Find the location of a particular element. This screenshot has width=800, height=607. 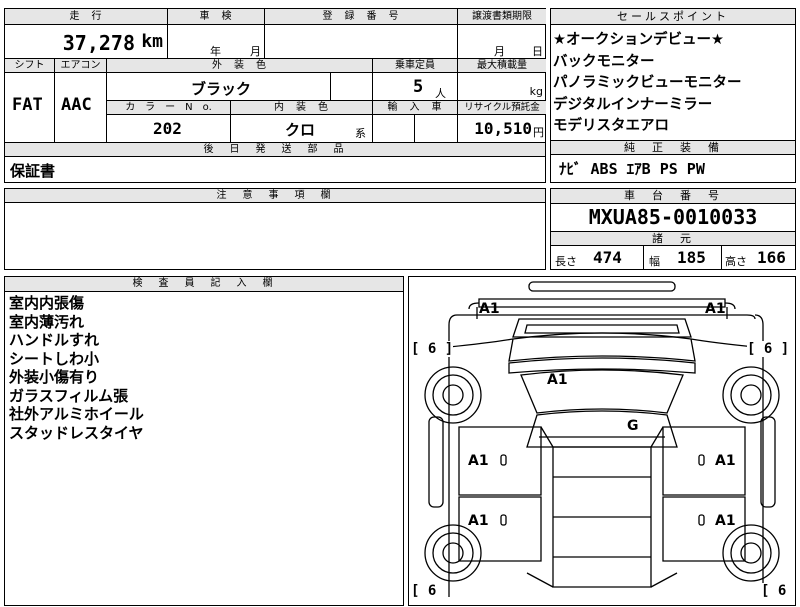

sales-point-item: モデリスタエアロ is located at coordinates (611, 126).